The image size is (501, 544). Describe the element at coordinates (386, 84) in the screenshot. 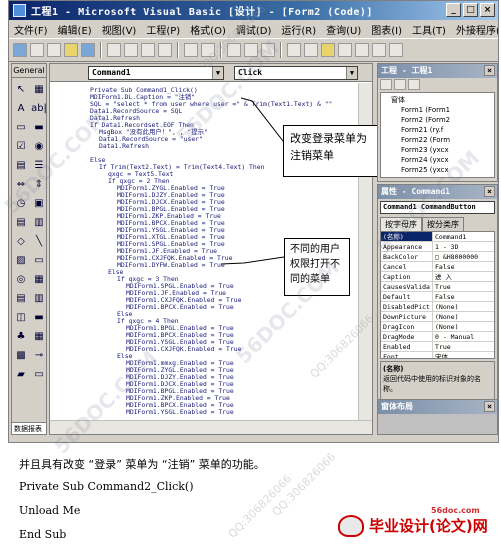

I see `view-code-icon` at that location.